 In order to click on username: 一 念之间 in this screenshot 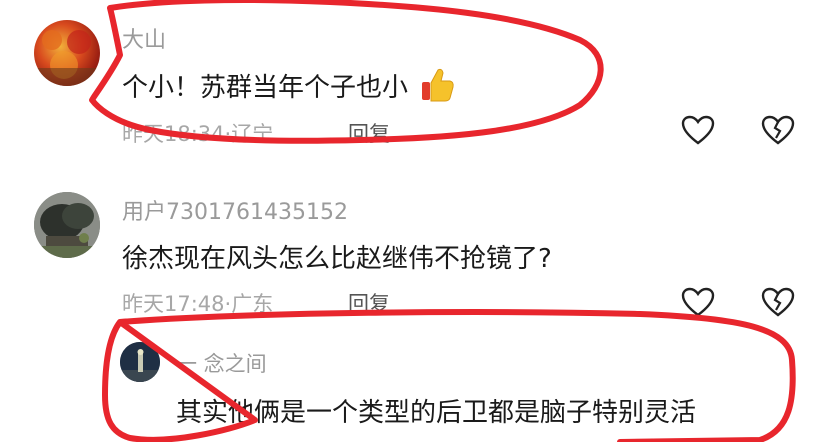, I will do `click(221, 363)`.